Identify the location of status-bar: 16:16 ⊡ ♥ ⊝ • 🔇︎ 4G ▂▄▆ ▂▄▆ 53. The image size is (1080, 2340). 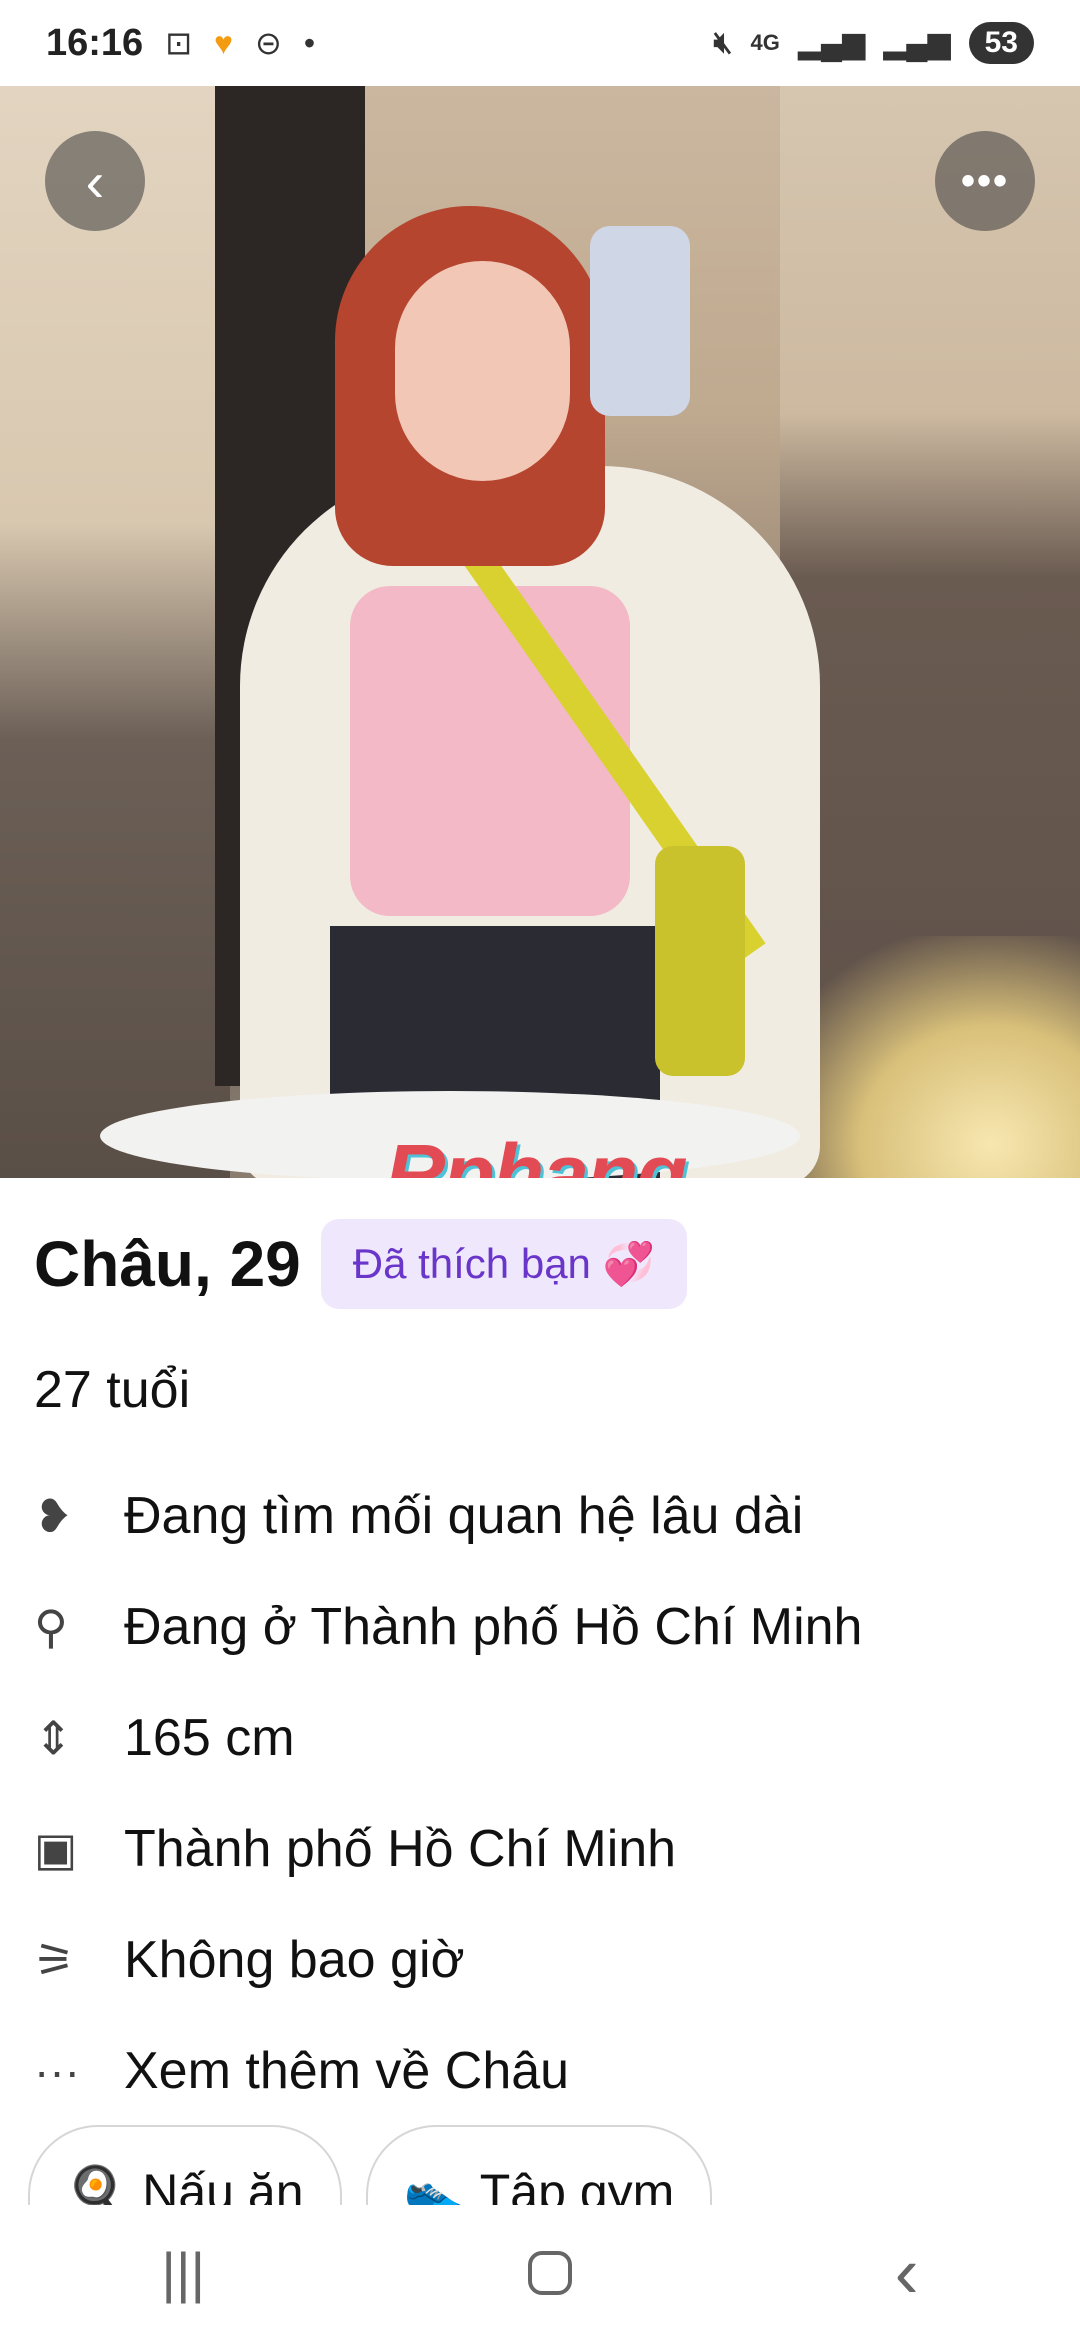
(540, 43).